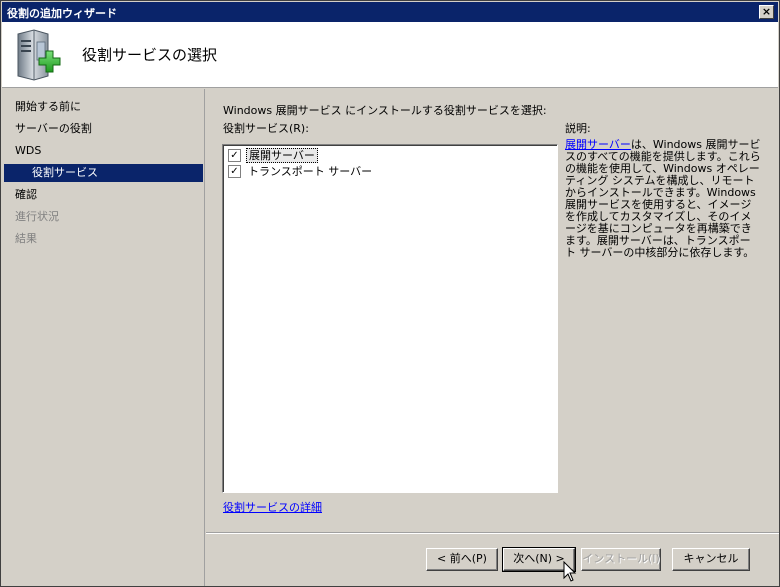 The image size is (780, 587). What do you see at coordinates (390, 12) in the screenshot?
I see `title-bar: 役割の追加ウィザード ×` at bounding box center [390, 12].